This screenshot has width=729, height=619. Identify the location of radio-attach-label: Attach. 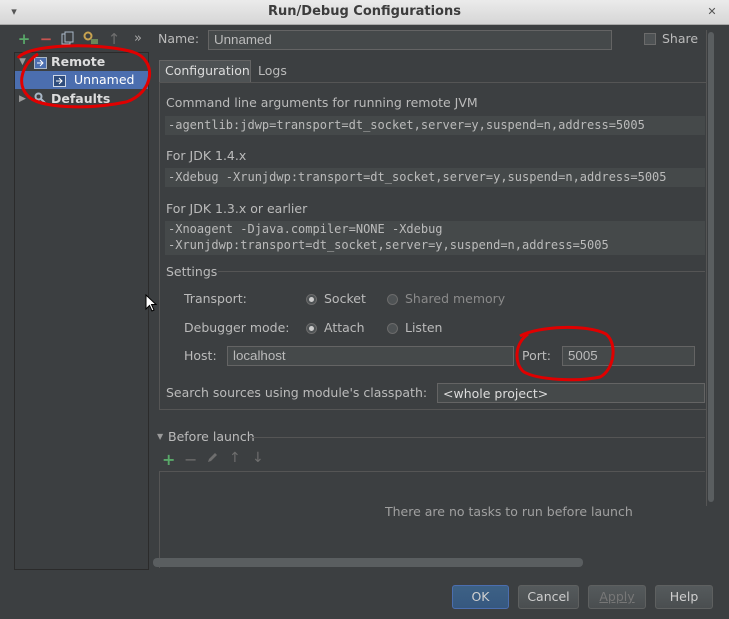
(344, 327).